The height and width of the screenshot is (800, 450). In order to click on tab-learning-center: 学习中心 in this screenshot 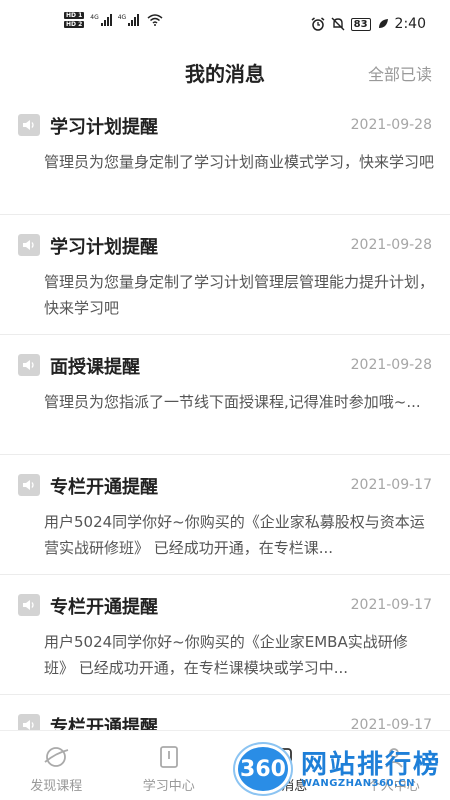, I will do `click(169, 765)`.